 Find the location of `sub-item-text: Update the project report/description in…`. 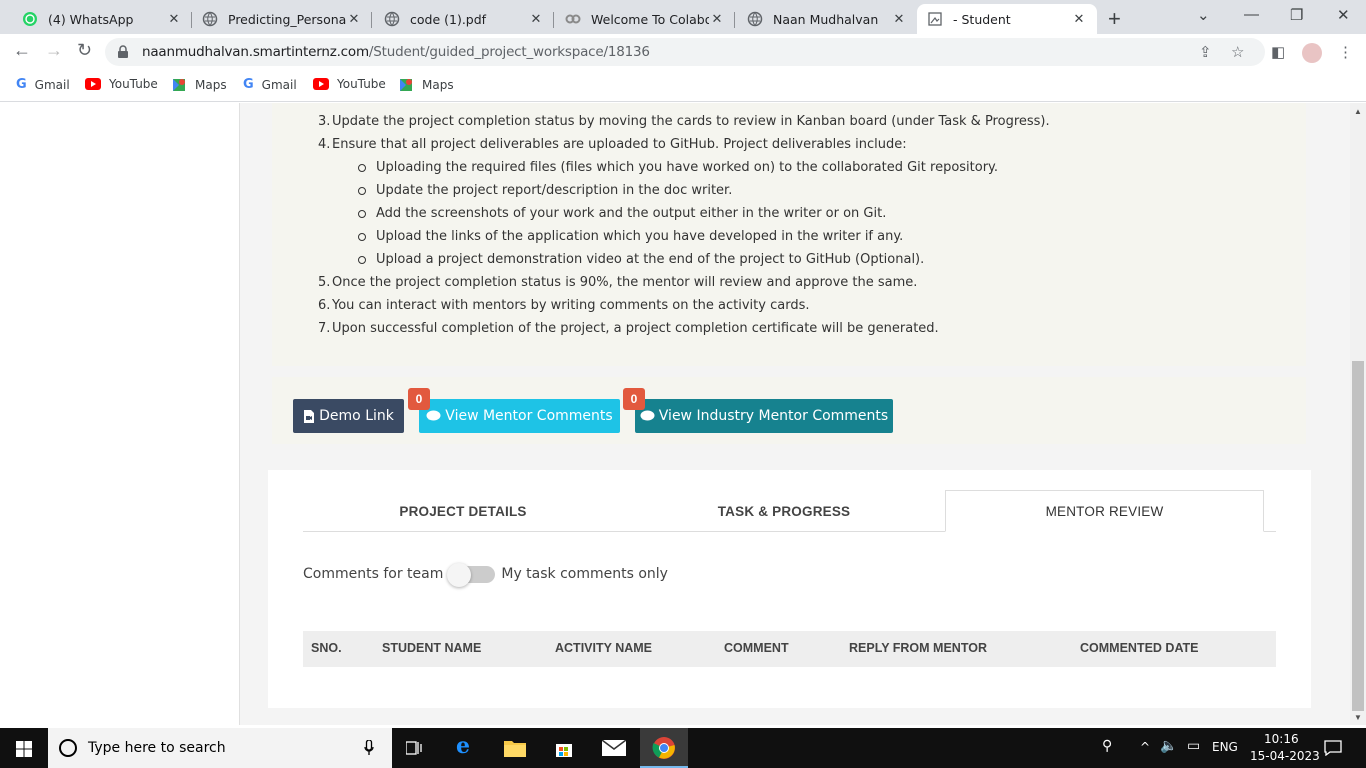

sub-item-text: Update the project report/description in… is located at coordinates (554, 190).